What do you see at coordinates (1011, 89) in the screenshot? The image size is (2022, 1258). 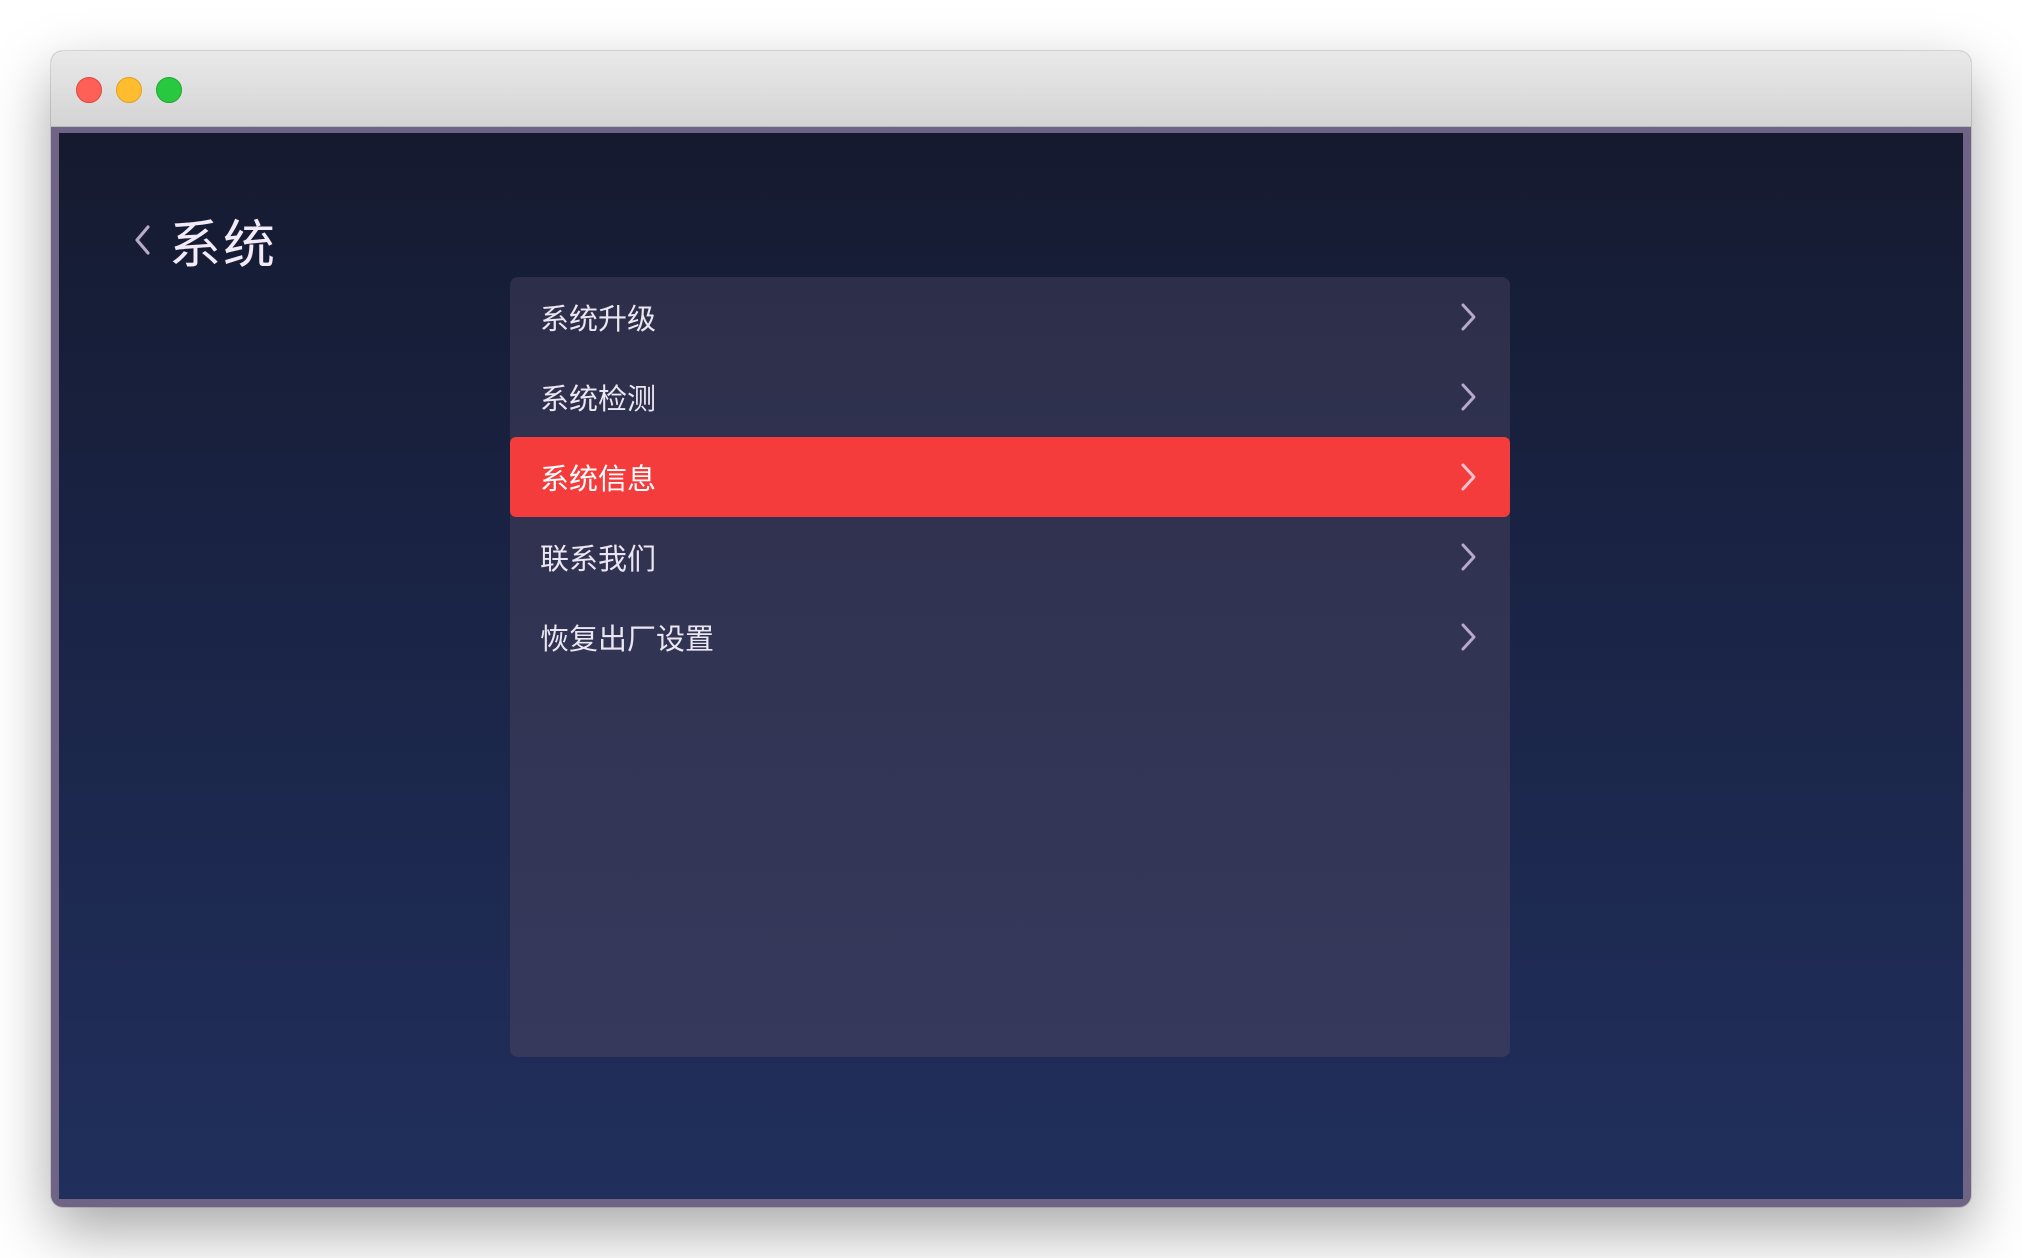 I see `title-bar` at bounding box center [1011, 89].